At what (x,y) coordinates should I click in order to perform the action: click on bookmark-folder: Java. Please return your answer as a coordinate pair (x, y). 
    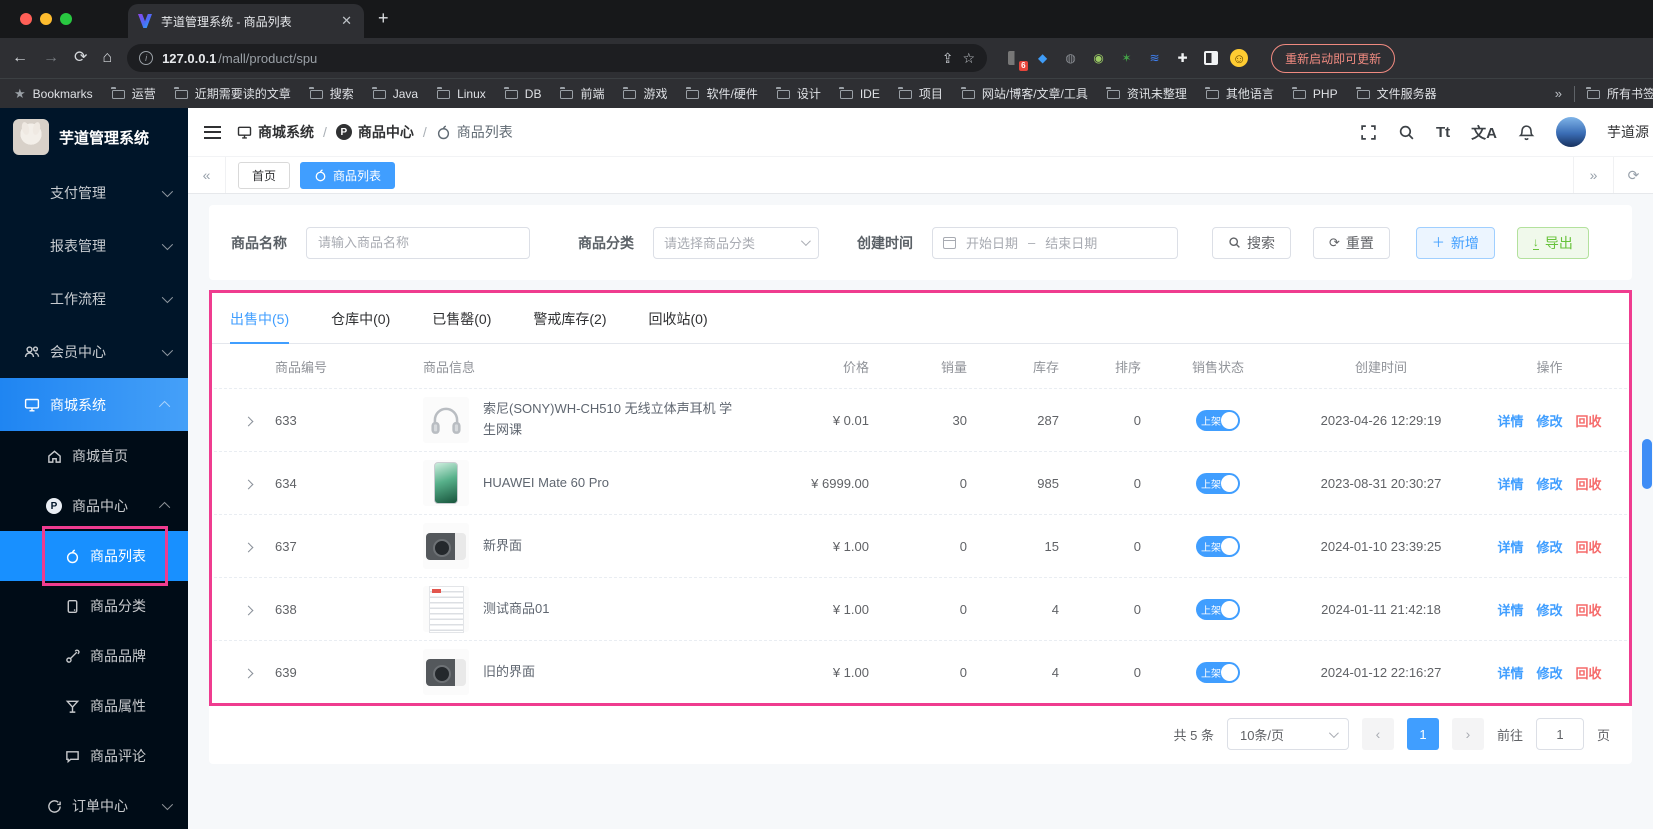
    Looking at the image, I should click on (395, 94).